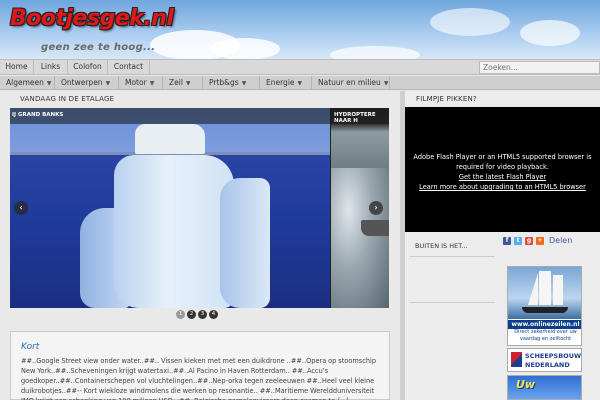  What do you see at coordinates (529, 241) in the screenshot?
I see `googleplus-icon: g` at bounding box center [529, 241].